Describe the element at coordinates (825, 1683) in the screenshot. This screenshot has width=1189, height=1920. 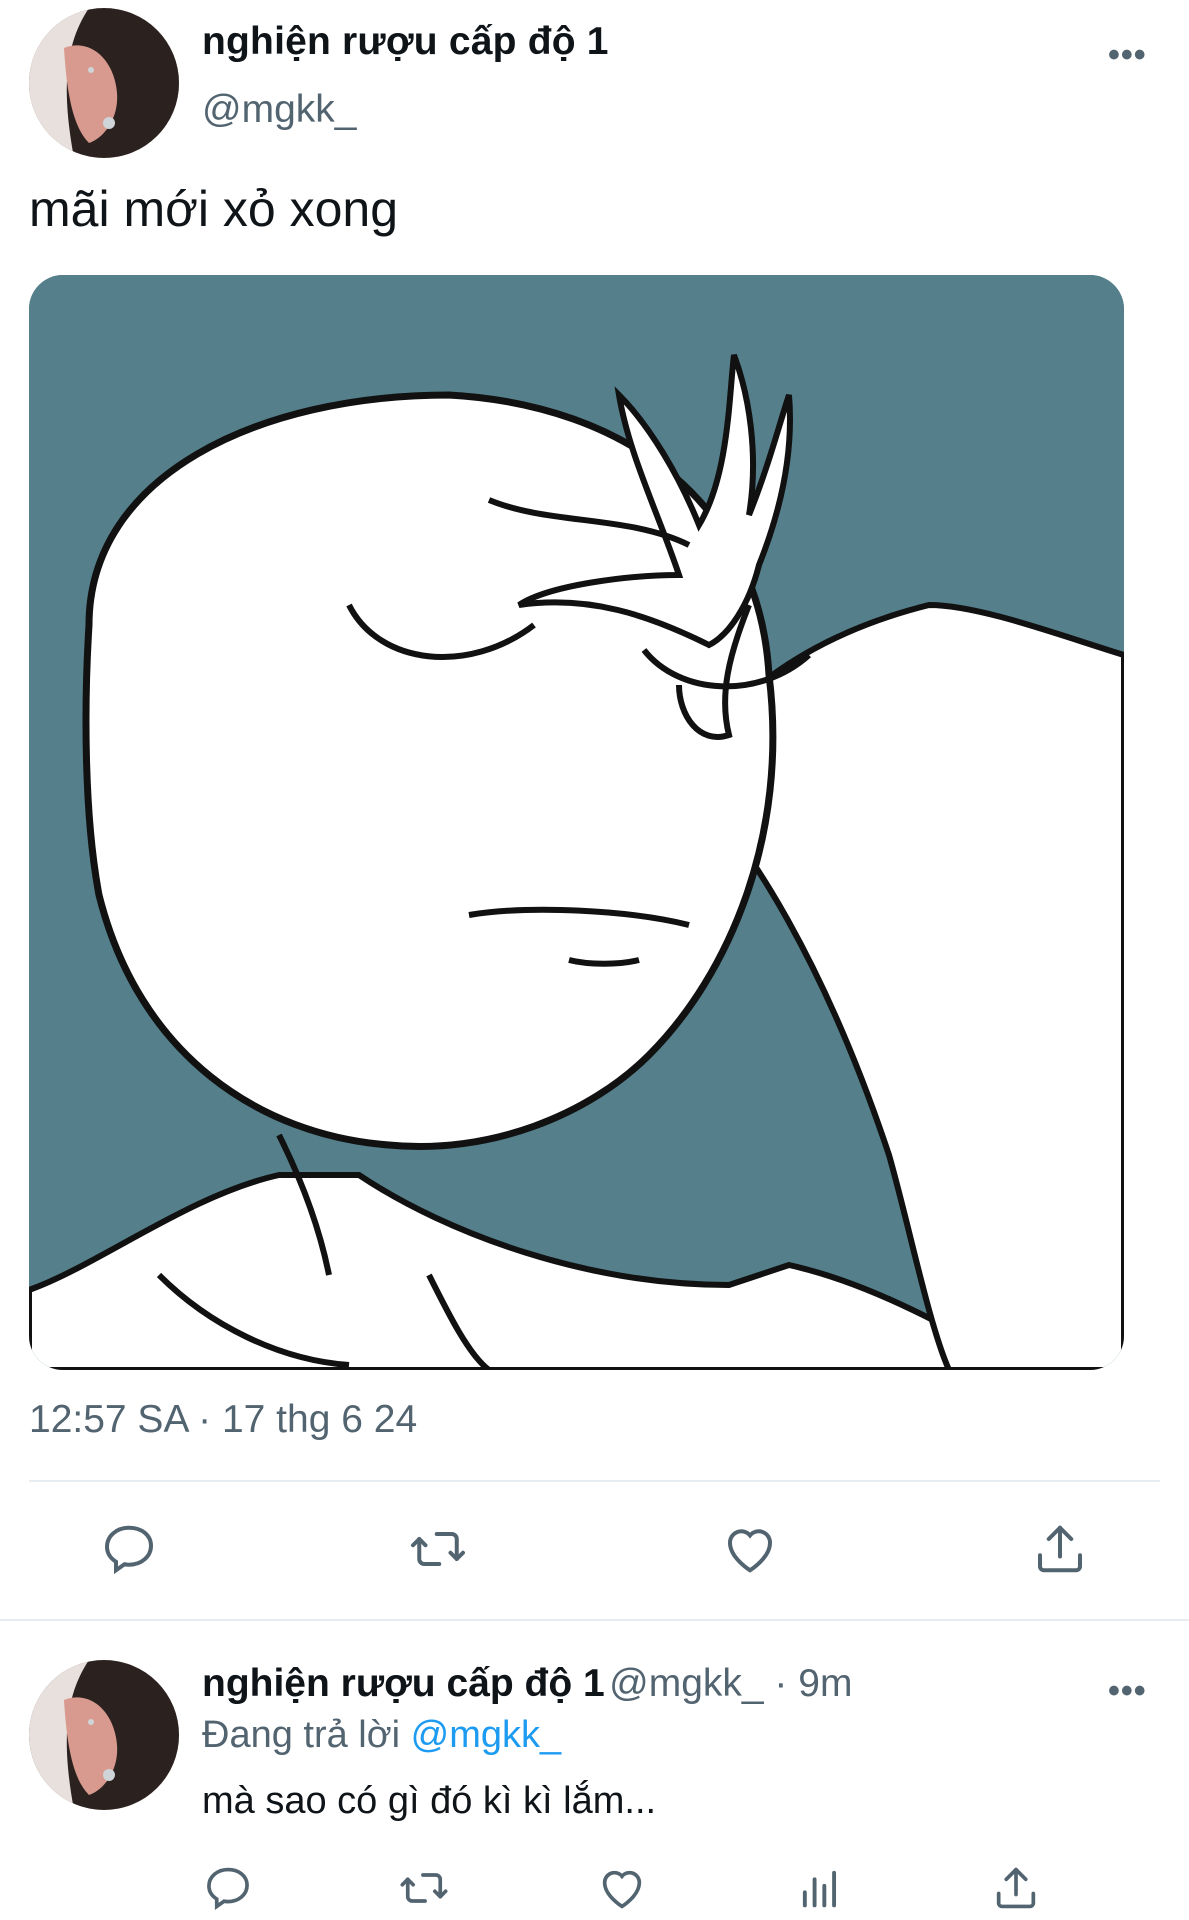
I see `reply-time: 9m` at that location.